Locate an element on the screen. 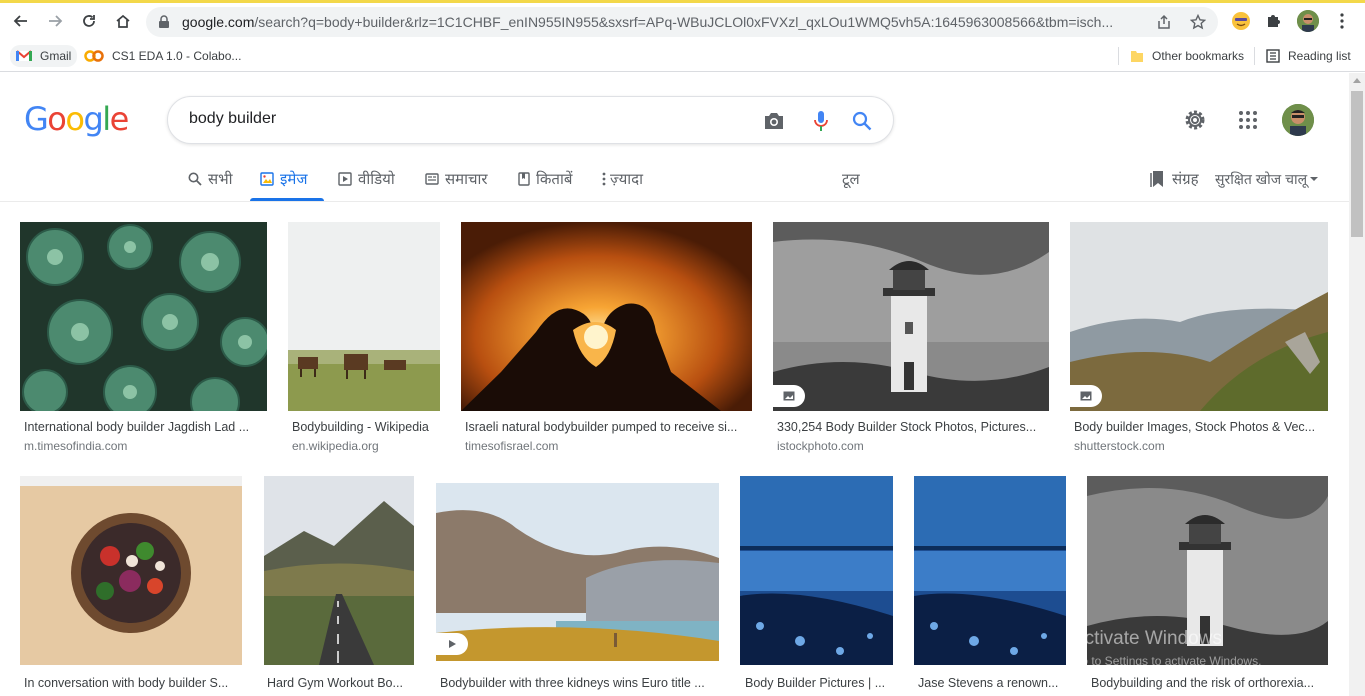  tab-all-label: सभी is located at coordinates (220, 179).